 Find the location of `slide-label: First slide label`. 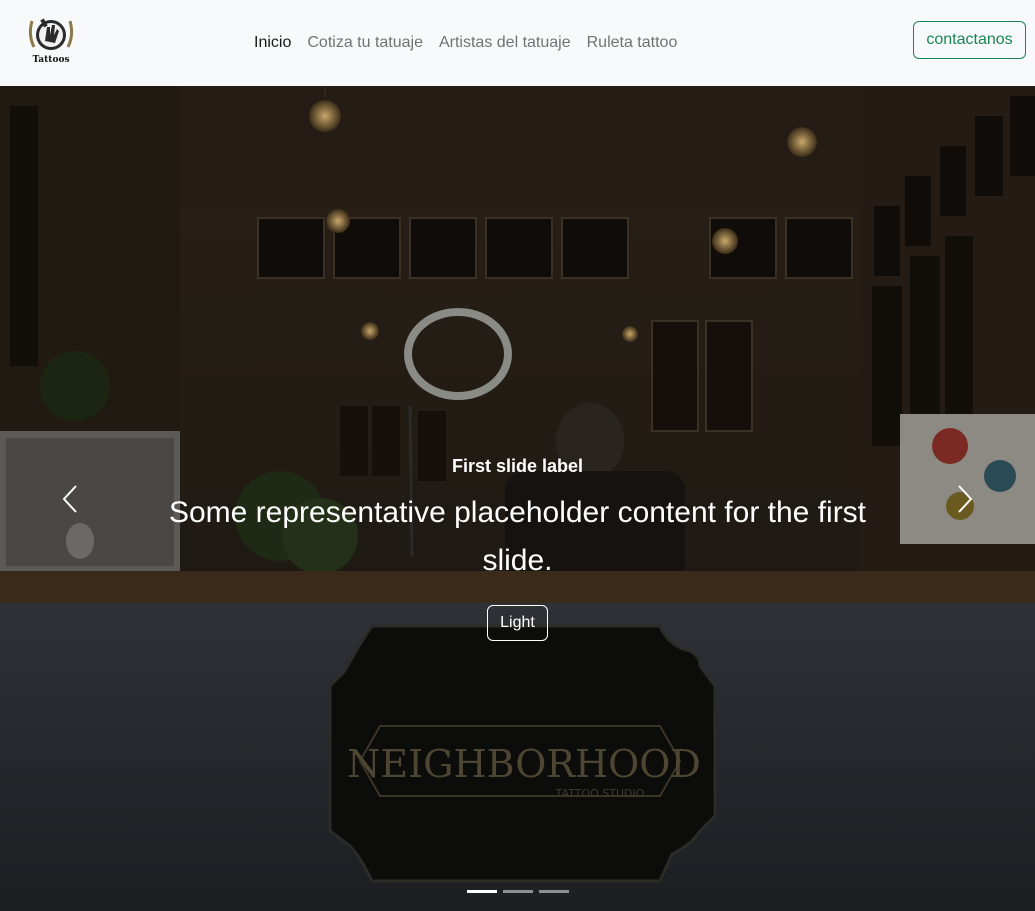

slide-label: First slide label is located at coordinates (517, 466).